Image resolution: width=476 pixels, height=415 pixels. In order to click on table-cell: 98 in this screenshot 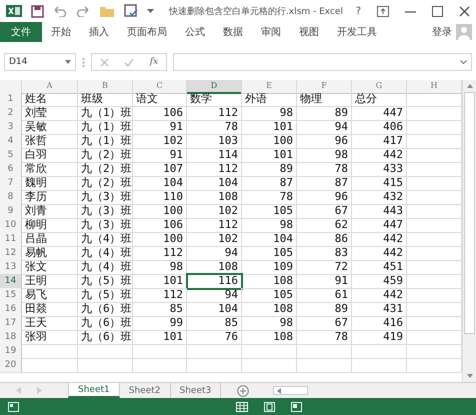, I will do `click(269, 225)`.